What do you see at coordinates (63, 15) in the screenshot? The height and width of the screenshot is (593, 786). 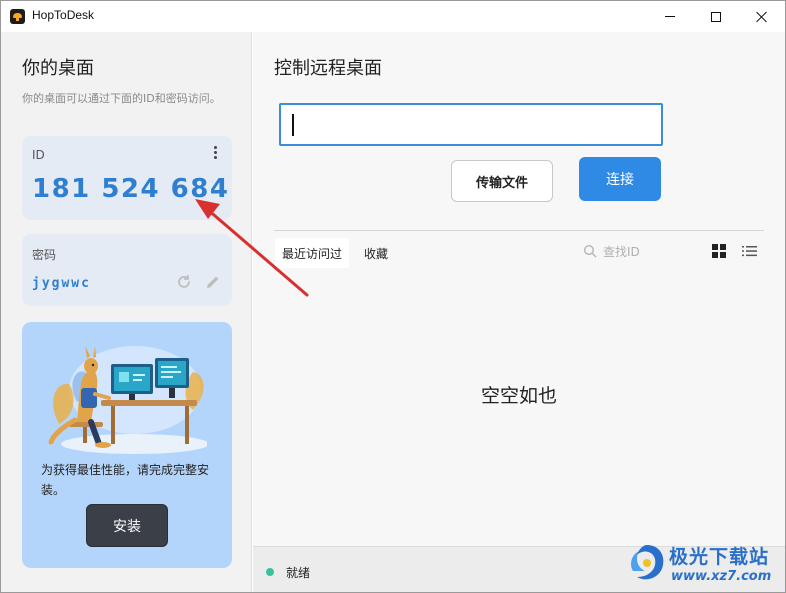 I see `window-title: HopToDesk` at bounding box center [63, 15].